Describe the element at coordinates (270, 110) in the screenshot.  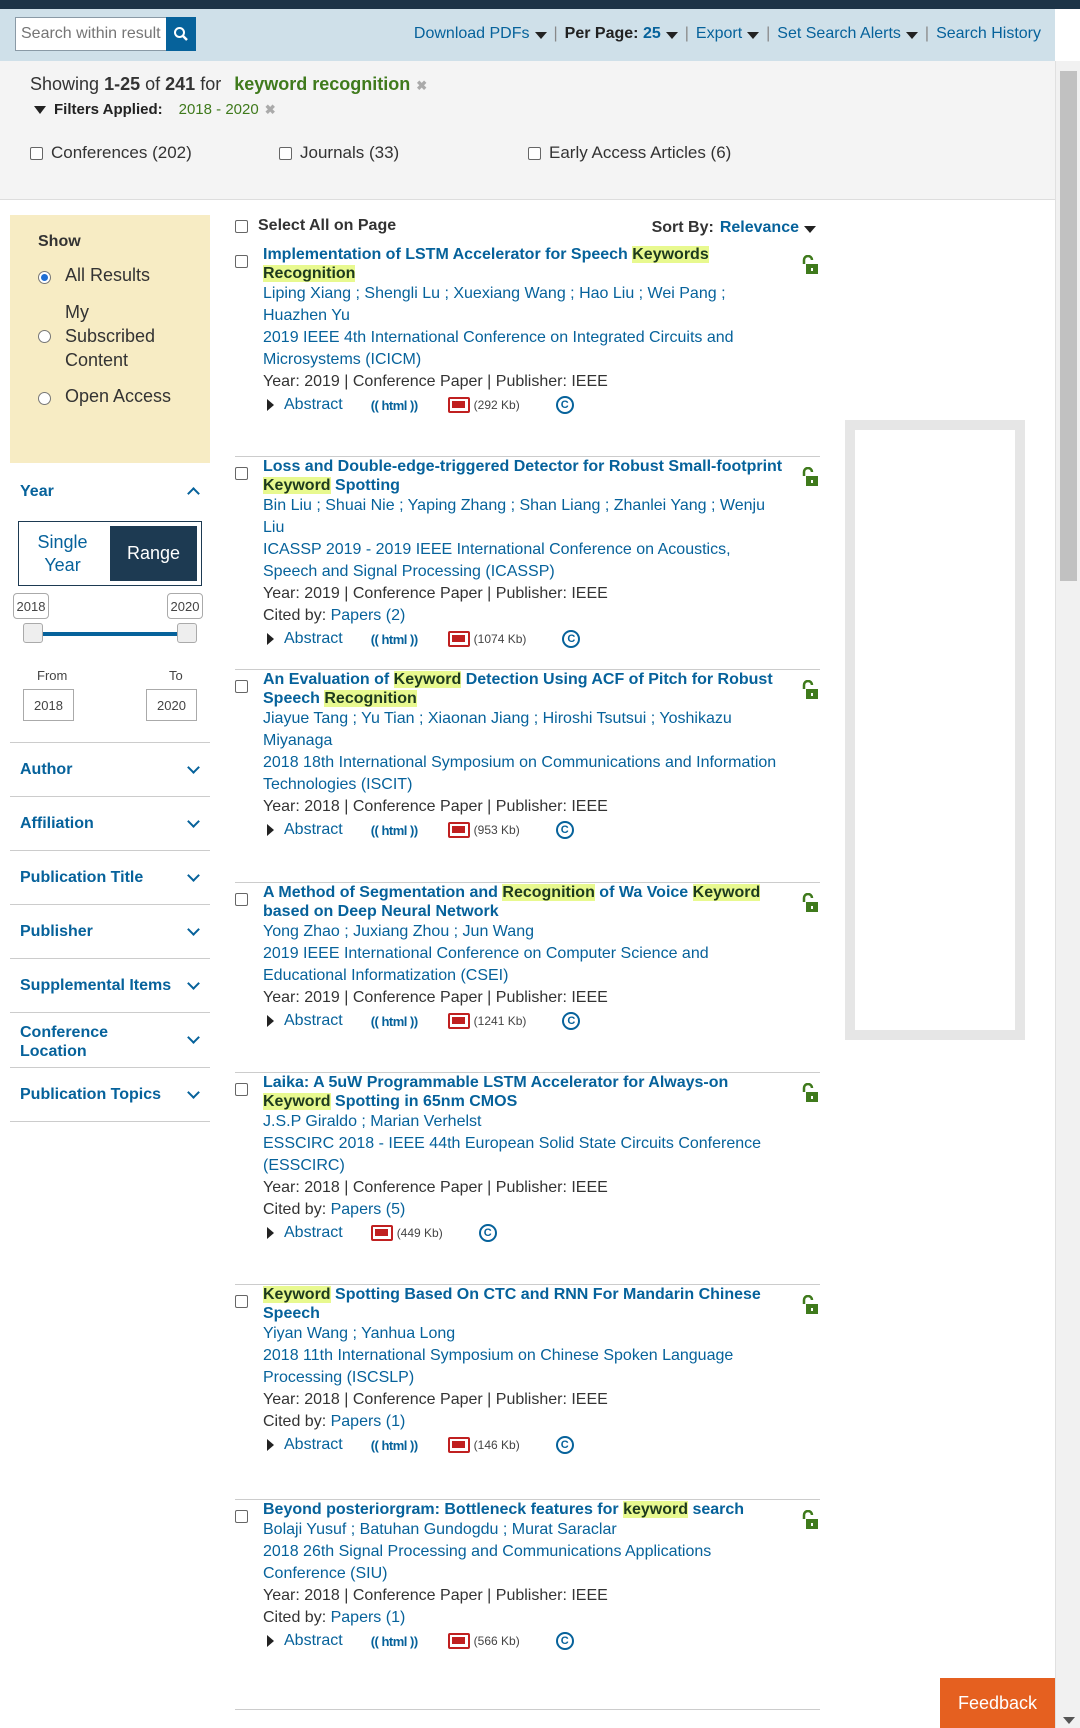
I see `remove-filter-icon: ✖` at that location.